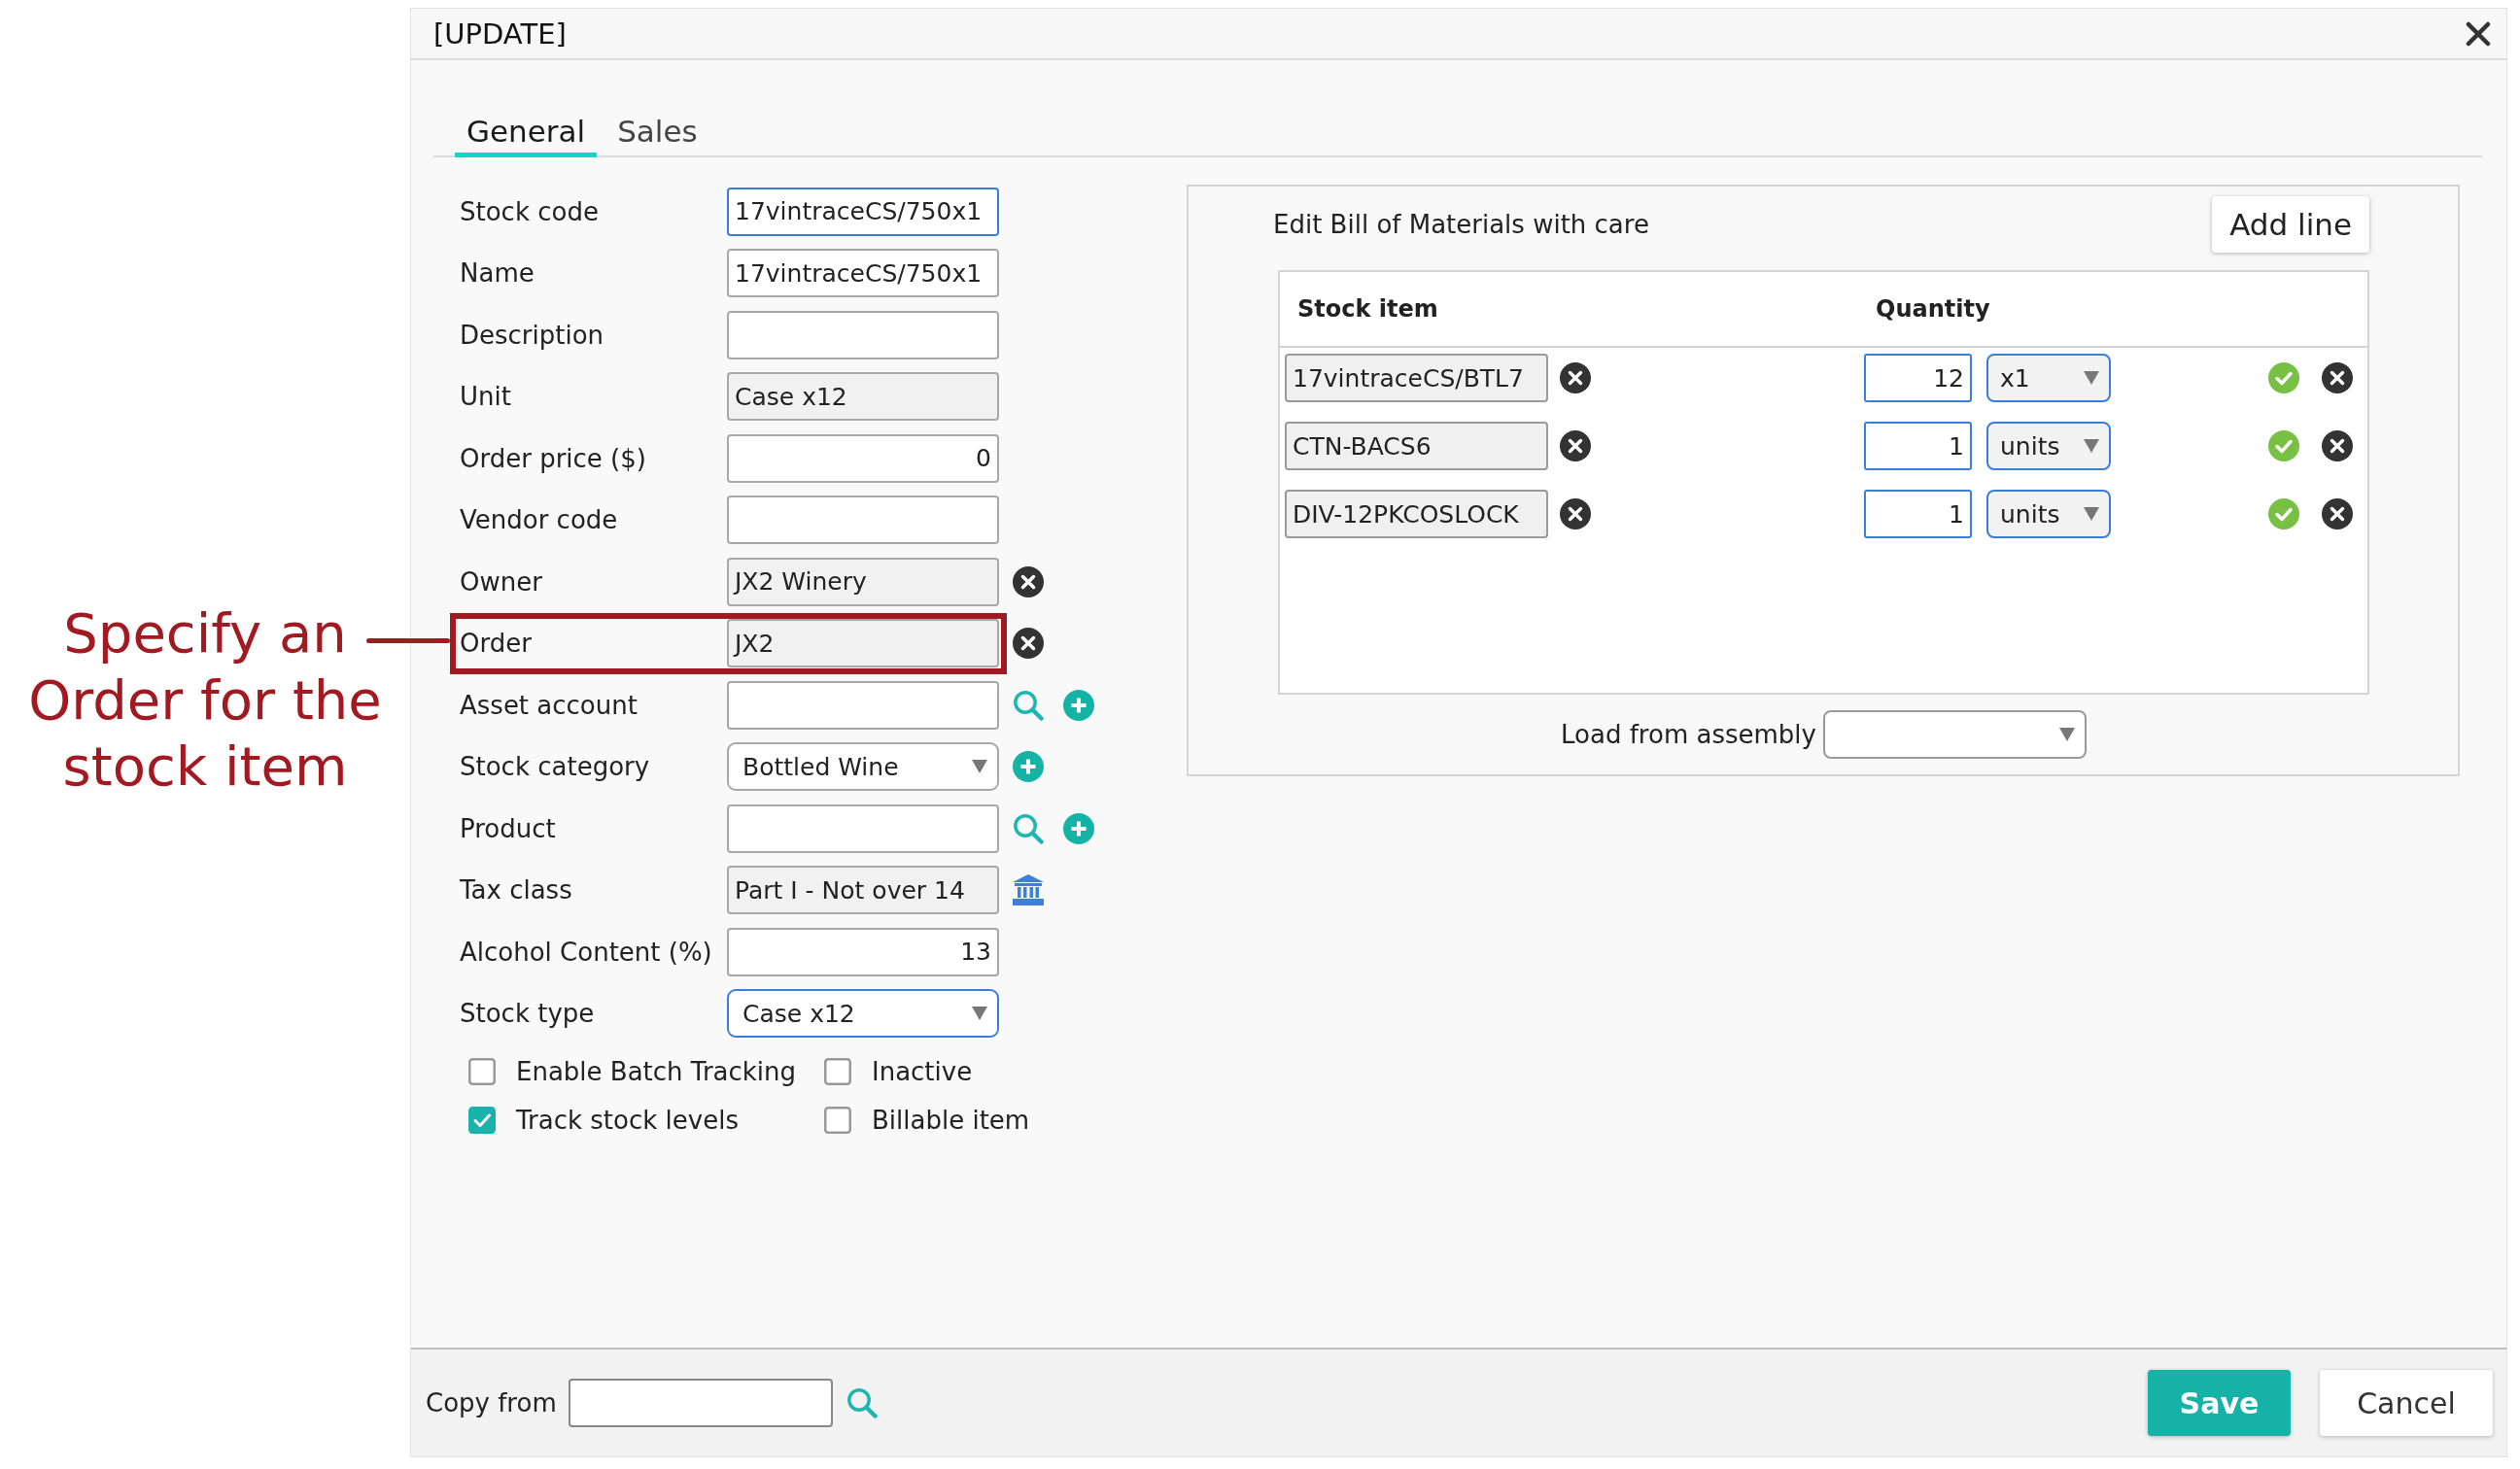  Describe the element at coordinates (2406, 1403) in the screenshot. I see `secondary-button: Cancel` at that location.